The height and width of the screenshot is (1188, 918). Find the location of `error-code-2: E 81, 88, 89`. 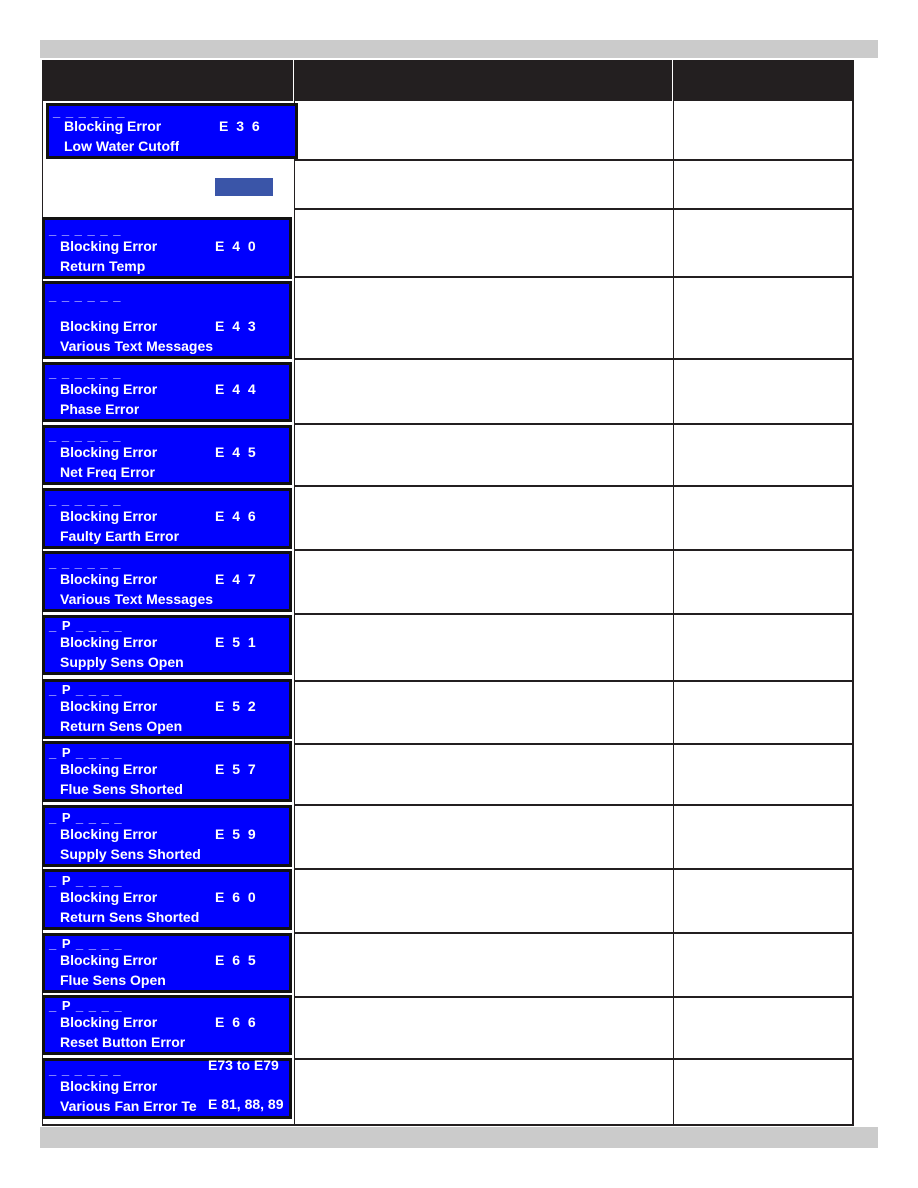

error-code-2: E 81, 88, 89 is located at coordinates (246, 1104).